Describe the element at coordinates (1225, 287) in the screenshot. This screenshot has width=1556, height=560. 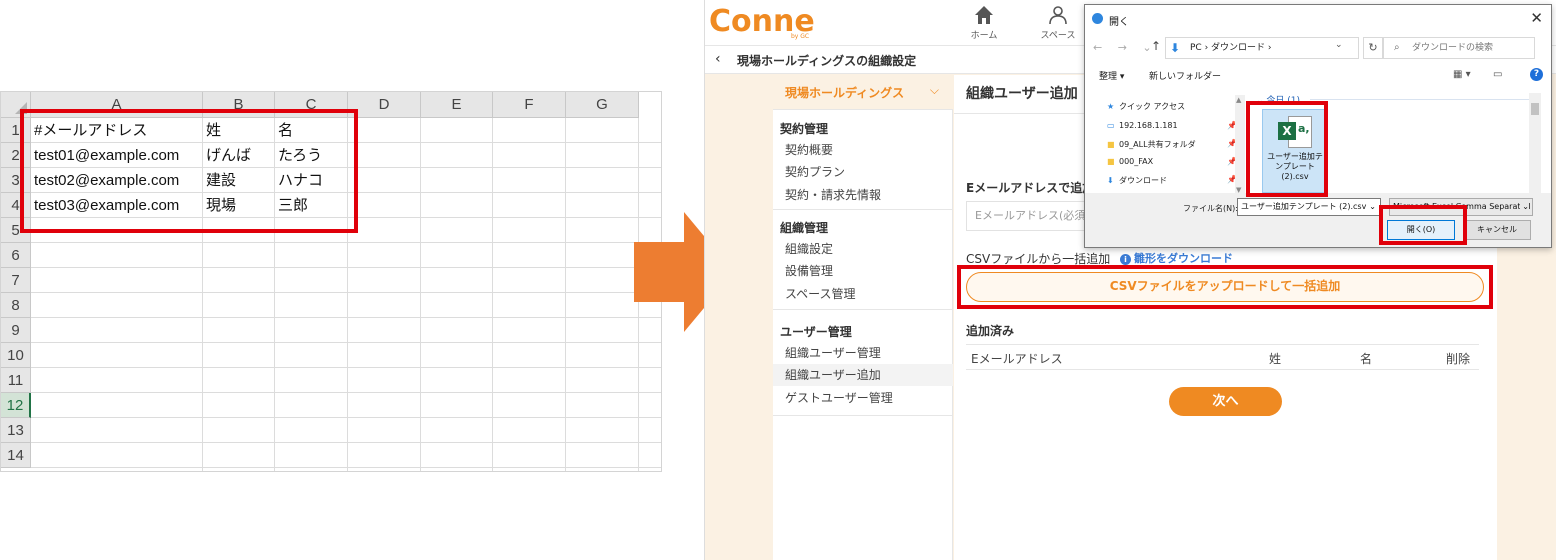
I see `highlight-box-csv` at that location.